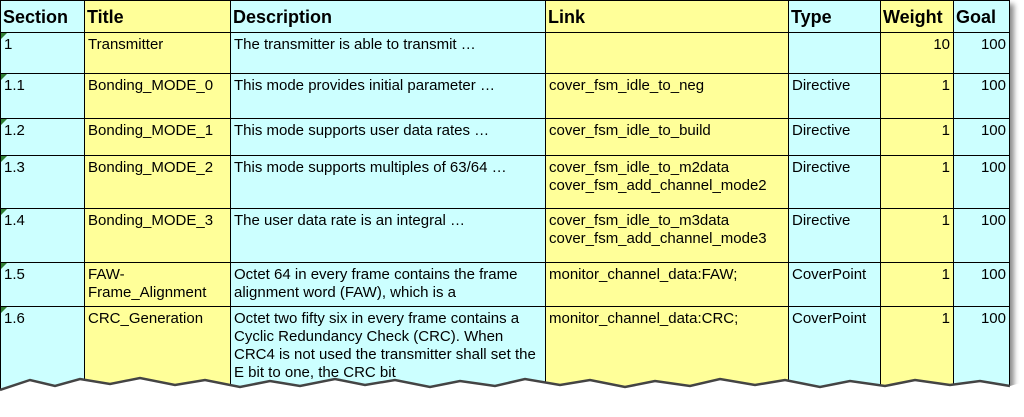 The height and width of the screenshot is (417, 1024). What do you see at coordinates (42, 137) in the screenshot?
I see `cell-section: 1.2` at bounding box center [42, 137].